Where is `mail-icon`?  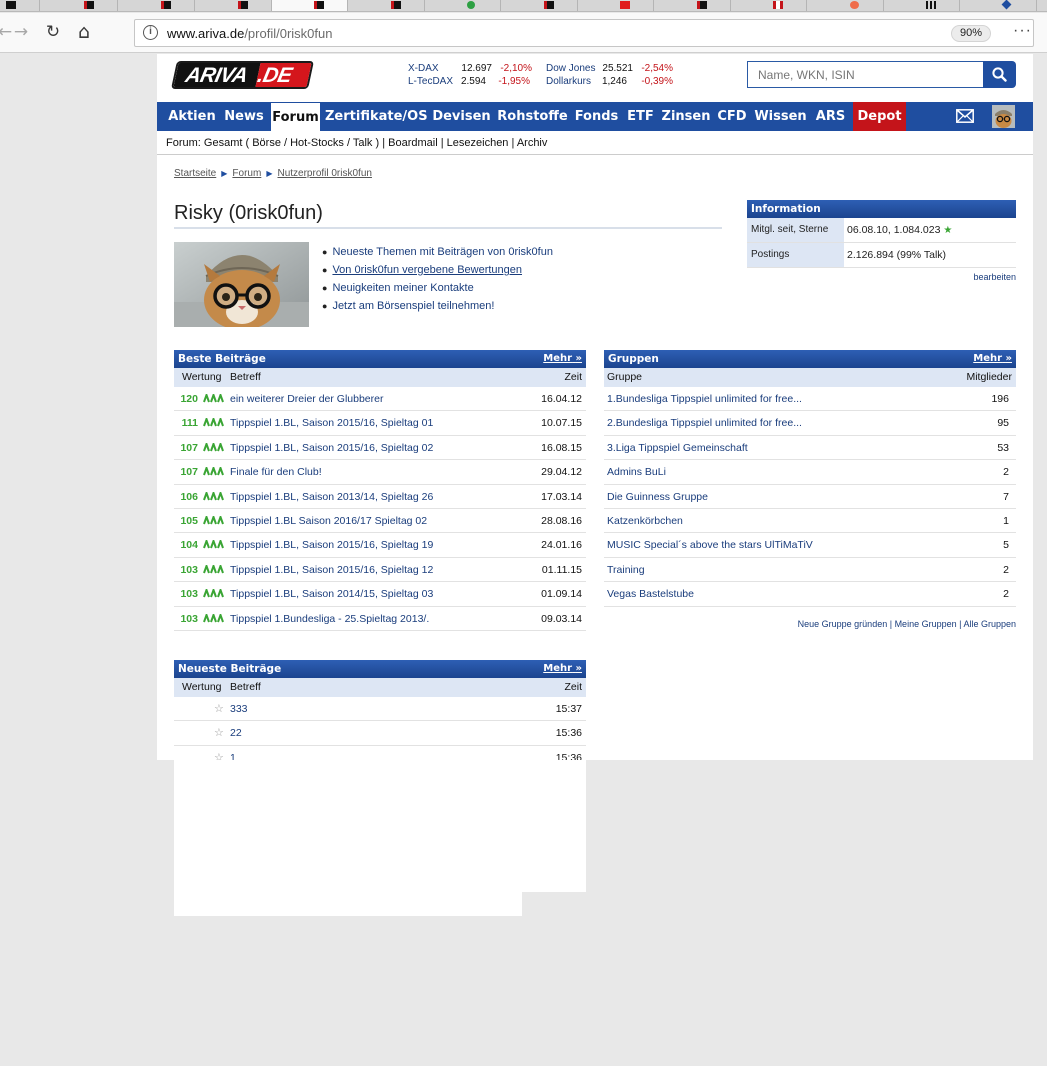 mail-icon is located at coordinates (965, 116).